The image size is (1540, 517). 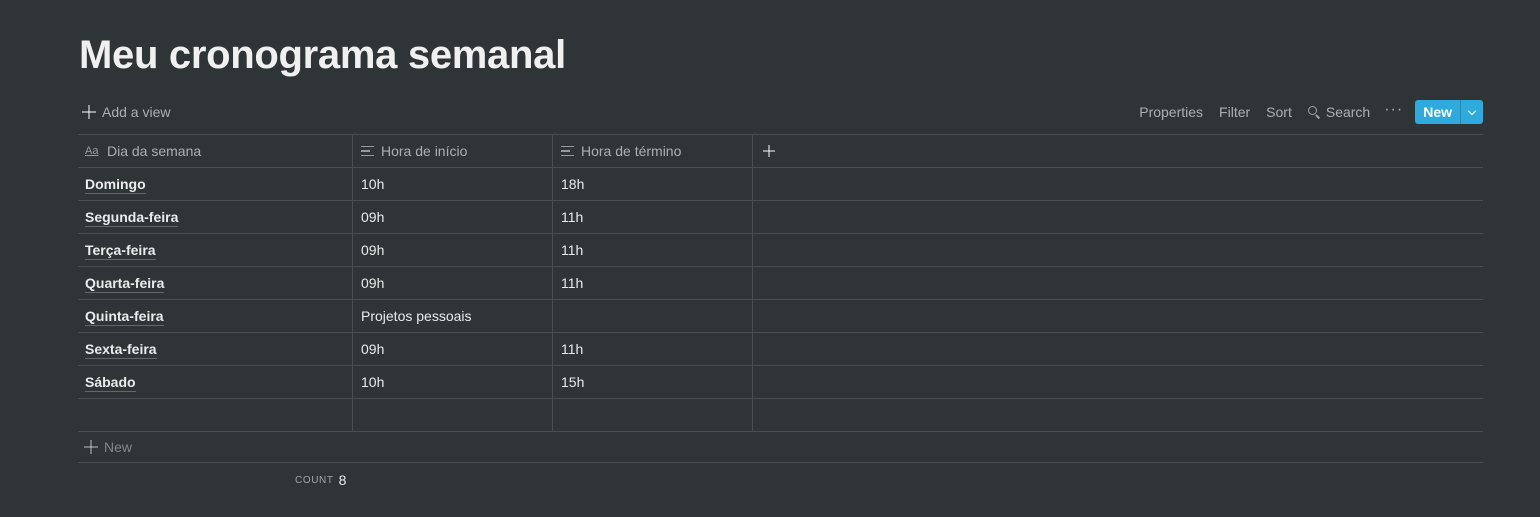 I want to click on table-row: Terça-feira 09h 11h, so click(x=780, y=250).